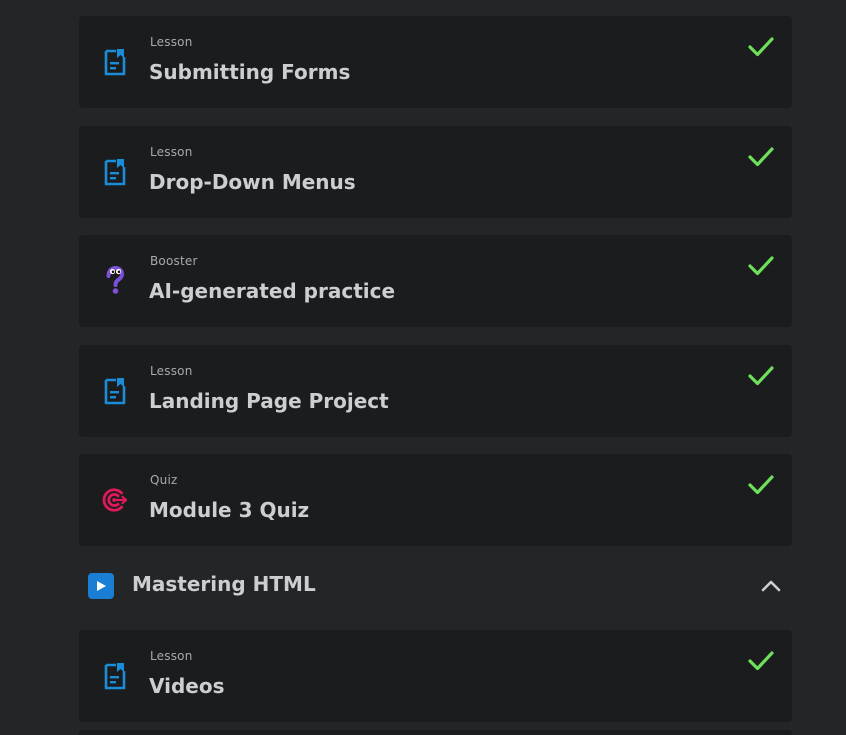  Describe the element at coordinates (272, 291) in the screenshot. I see `item-title: AI-generated practice` at that location.